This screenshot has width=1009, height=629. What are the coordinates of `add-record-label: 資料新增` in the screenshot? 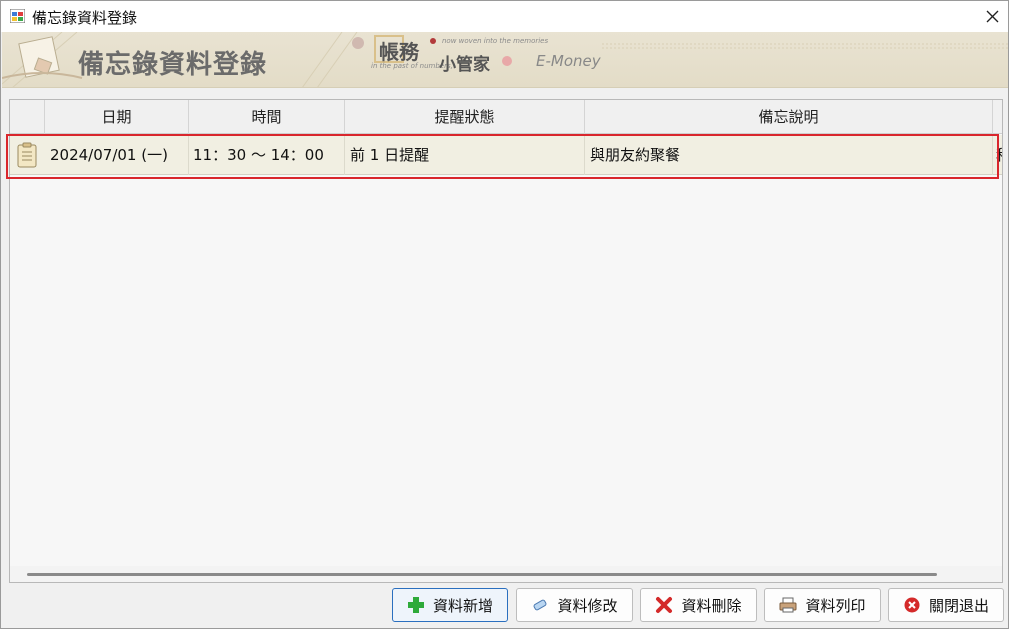 It's located at (462, 605).